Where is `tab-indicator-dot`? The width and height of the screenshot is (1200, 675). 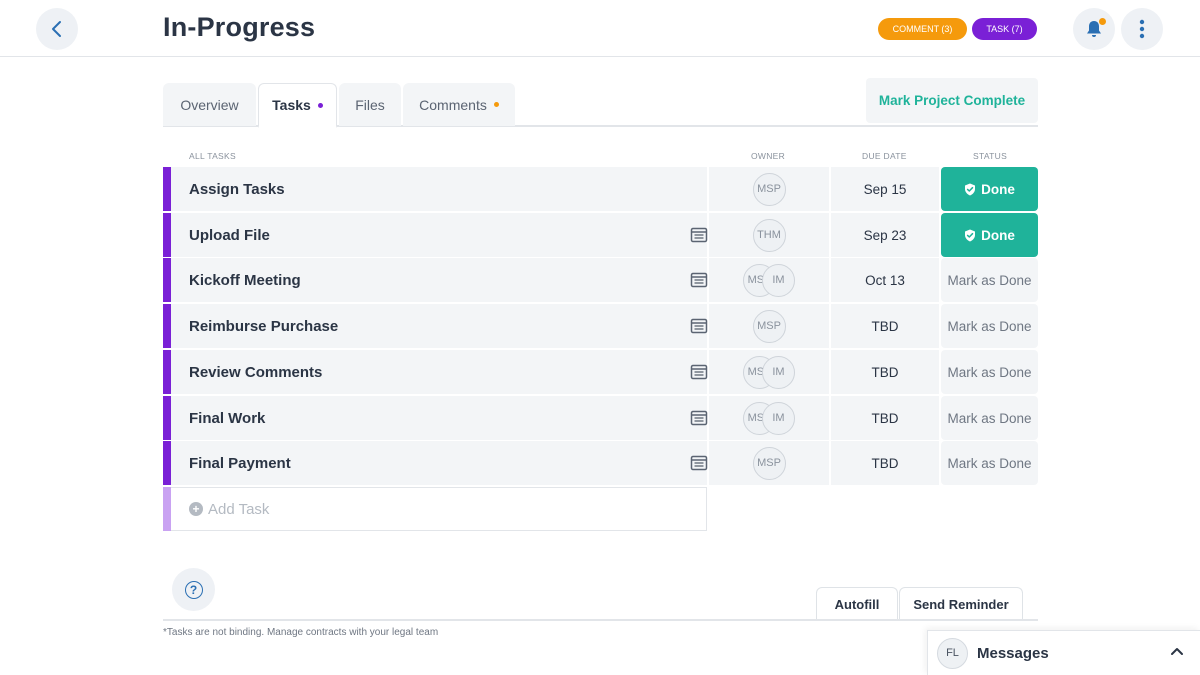
tab-indicator-dot is located at coordinates (320, 105).